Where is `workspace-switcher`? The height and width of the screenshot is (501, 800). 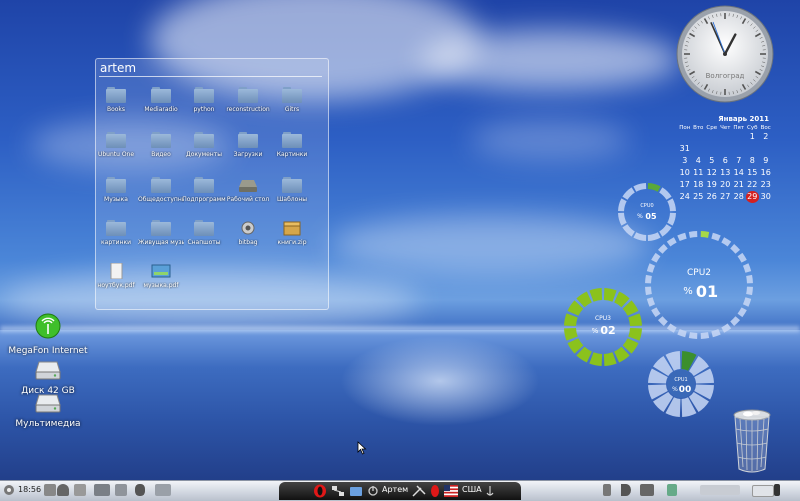
workspace-switcher is located at coordinates (720, 490).